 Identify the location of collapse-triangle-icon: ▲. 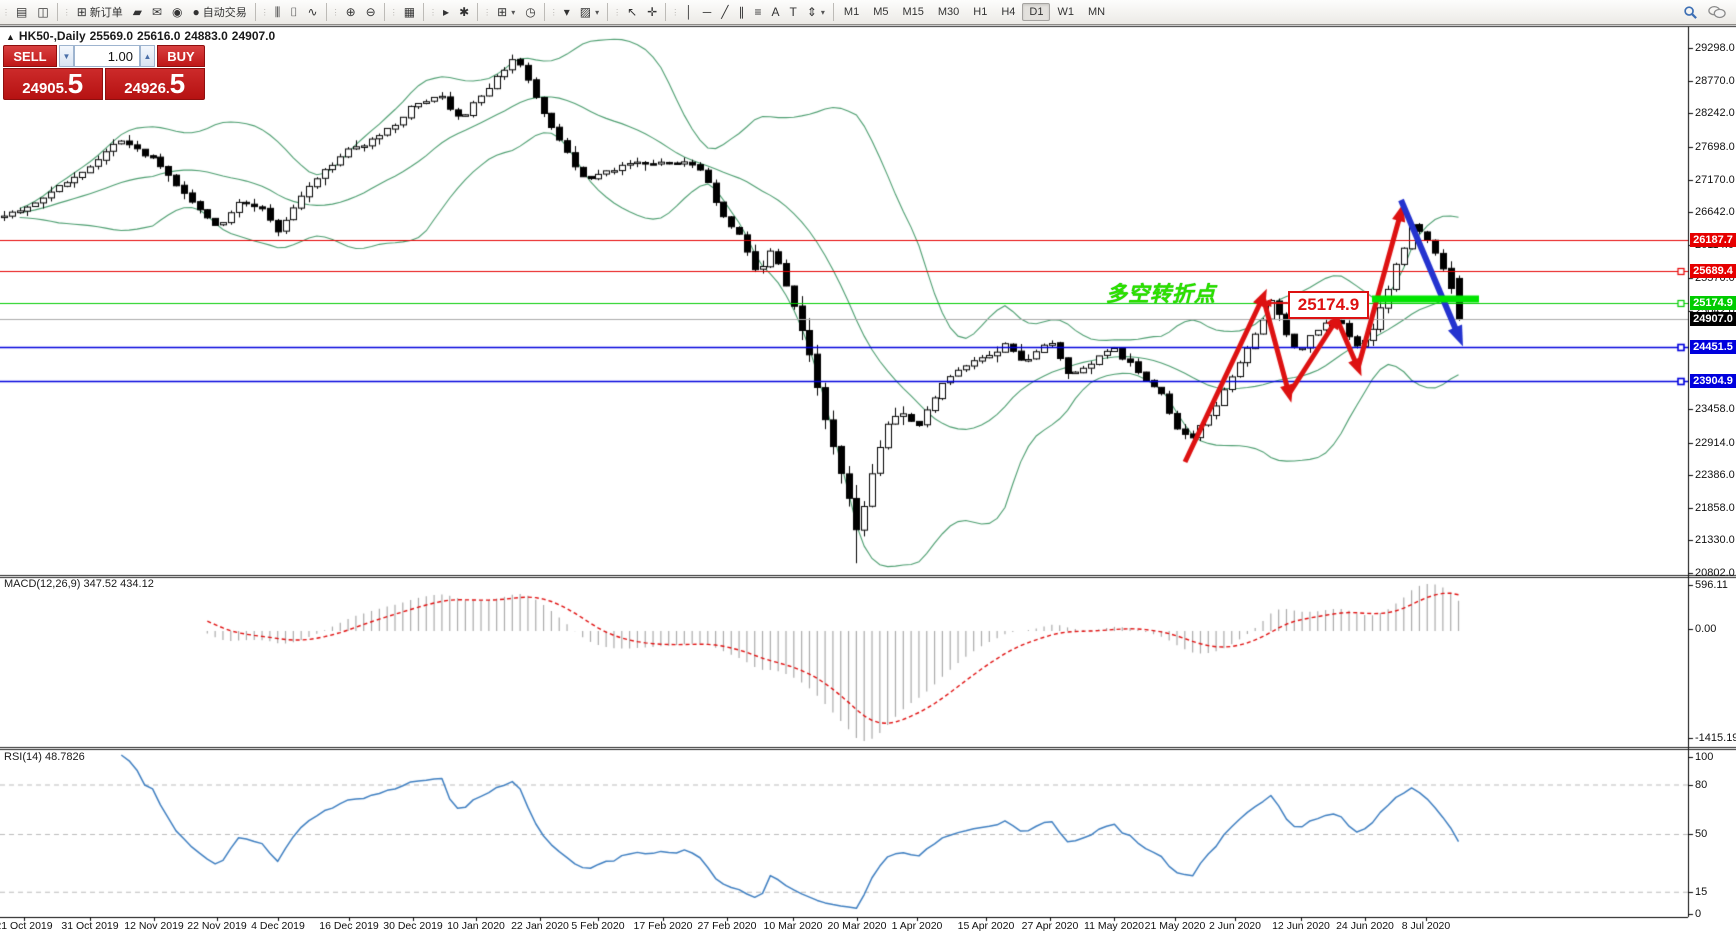
(10, 37).